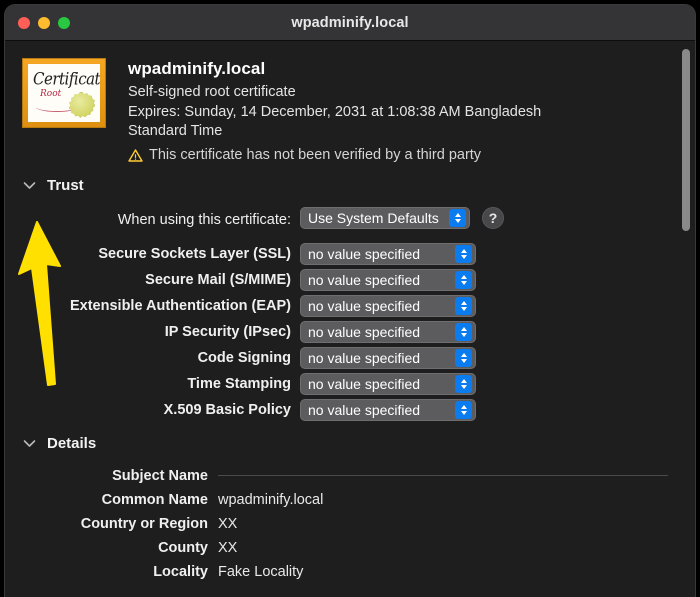 The image size is (700, 597). I want to click on detail-divider, so click(443, 476).